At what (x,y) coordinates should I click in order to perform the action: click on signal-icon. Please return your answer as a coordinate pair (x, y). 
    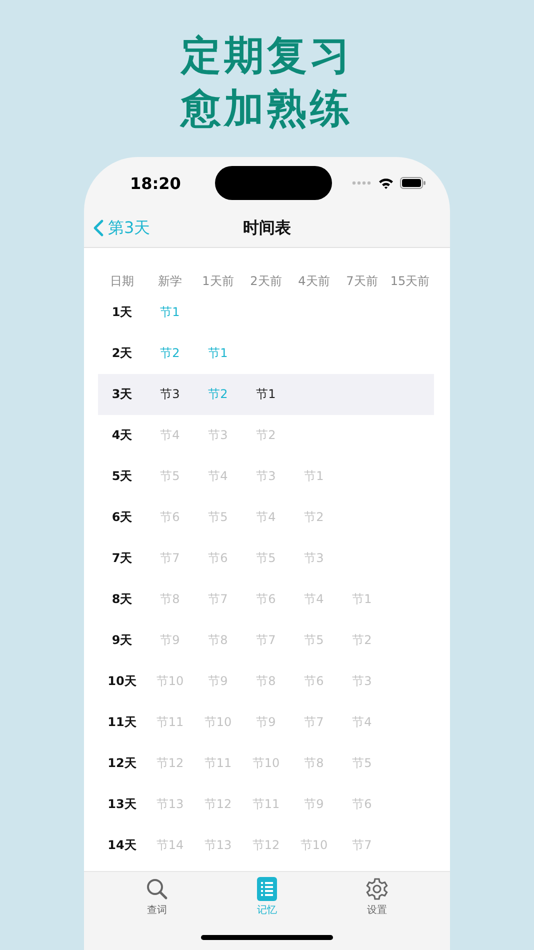
    Looking at the image, I should click on (362, 183).